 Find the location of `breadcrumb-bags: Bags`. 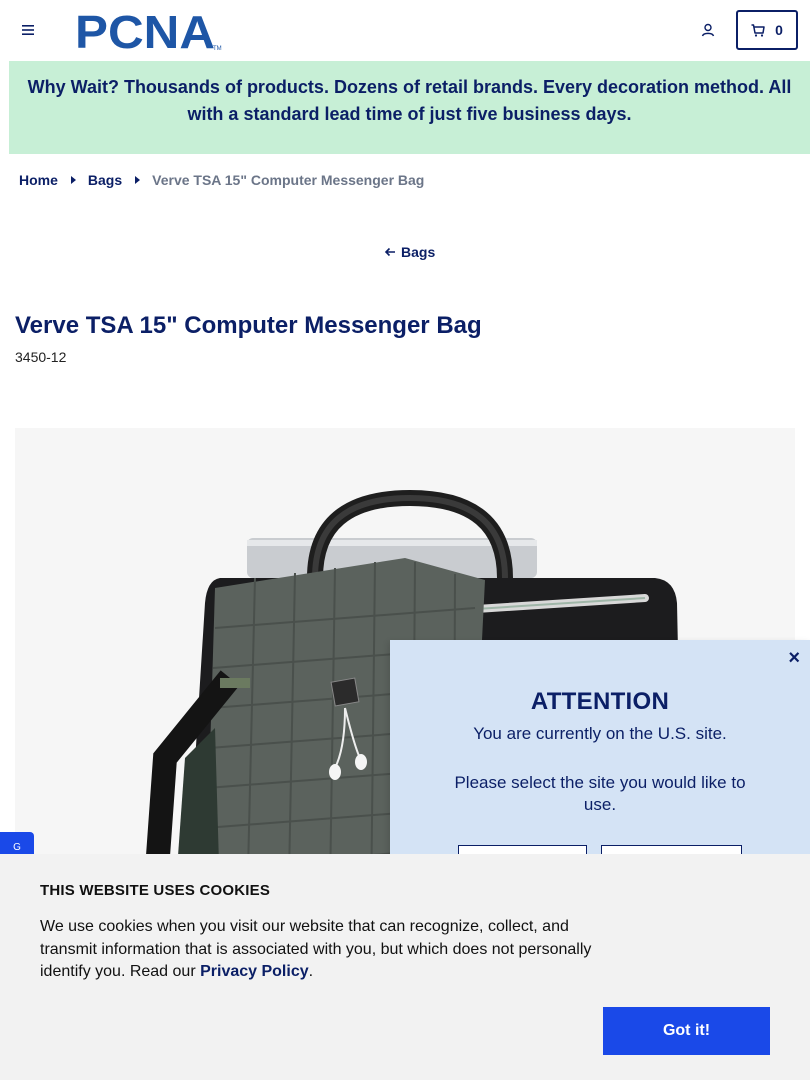

breadcrumb-bags: Bags is located at coordinates (105, 180).